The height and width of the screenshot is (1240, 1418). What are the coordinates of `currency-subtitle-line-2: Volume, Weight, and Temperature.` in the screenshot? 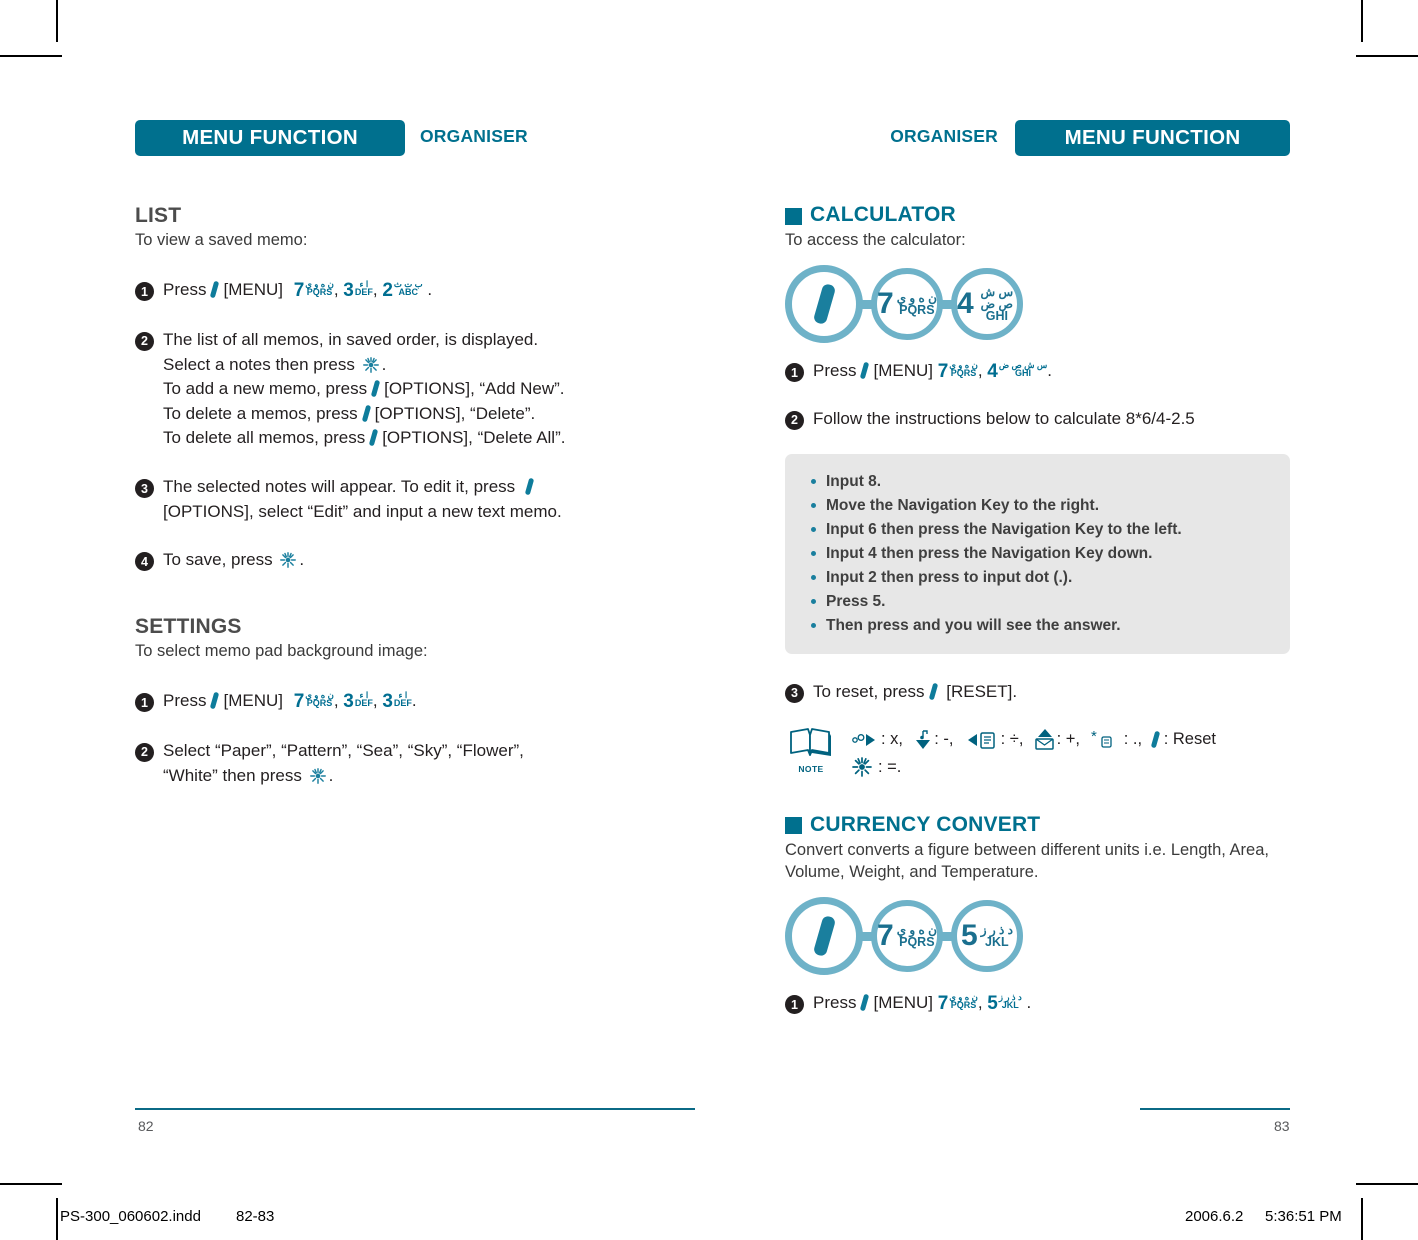 It's located at (912, 872).